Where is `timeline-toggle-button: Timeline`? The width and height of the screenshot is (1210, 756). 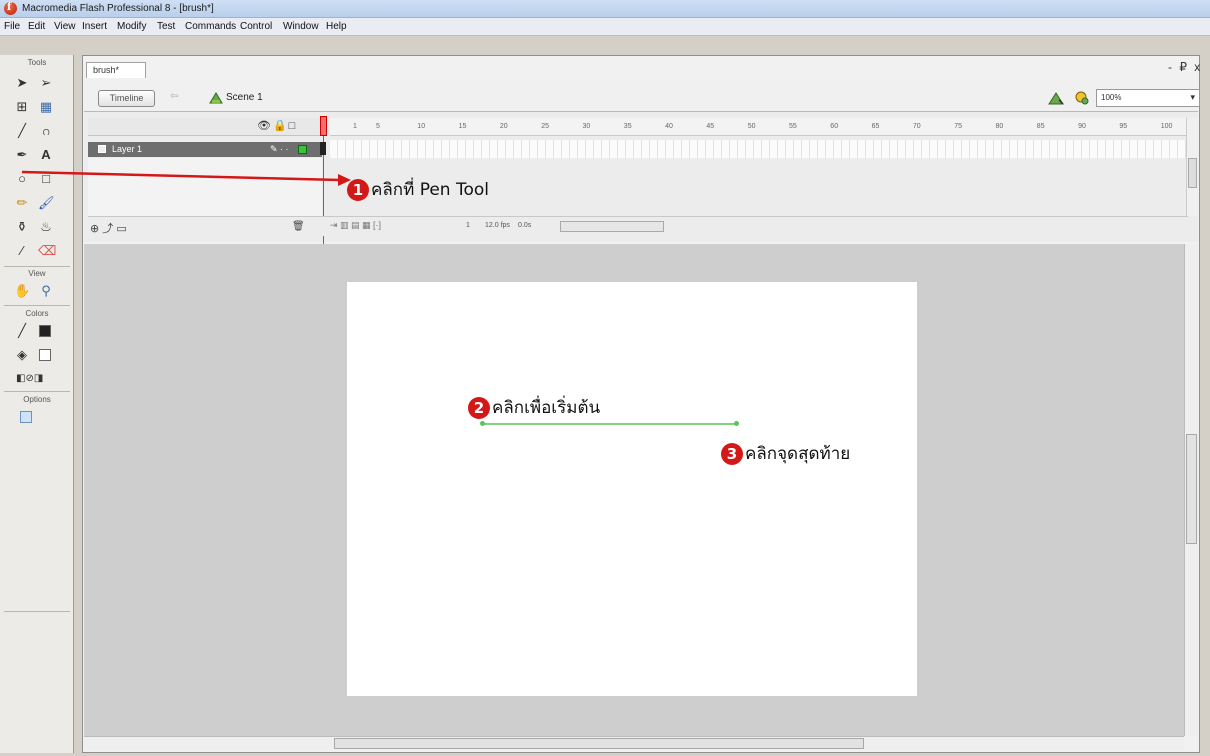 timeline-toggle-button: Timeline is located at coordinates (126, 98).